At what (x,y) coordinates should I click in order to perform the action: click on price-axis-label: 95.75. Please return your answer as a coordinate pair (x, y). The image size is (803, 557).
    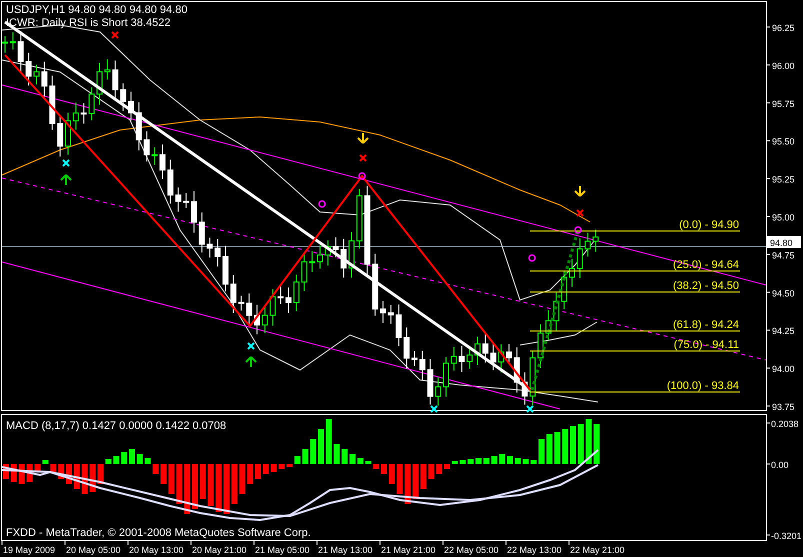
    Looking at the image, I should click on (783, 103).